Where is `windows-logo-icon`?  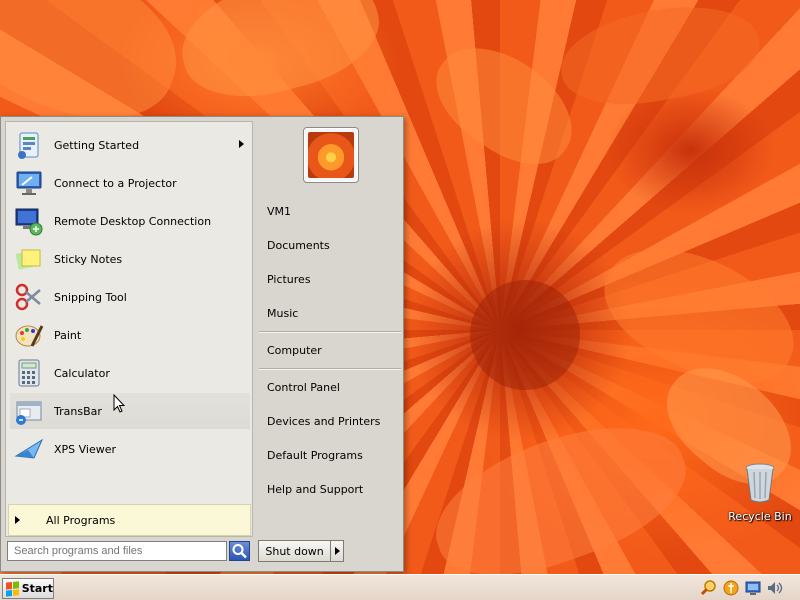 windows-logo-icon is located at coordinates (12, 588).